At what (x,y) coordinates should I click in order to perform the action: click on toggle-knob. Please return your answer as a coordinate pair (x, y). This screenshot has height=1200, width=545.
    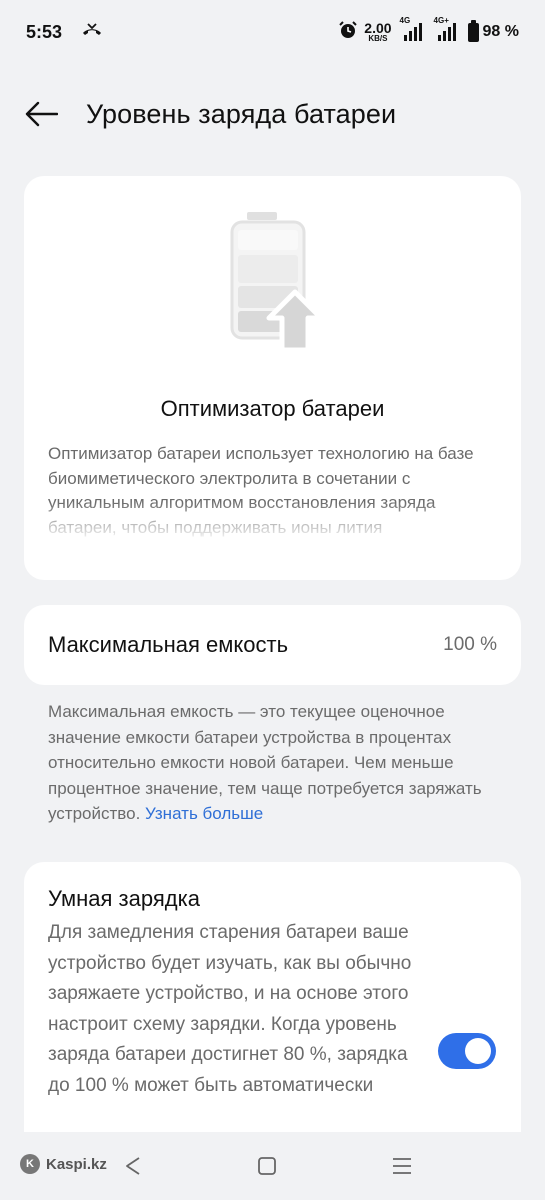
    Looking at the image, I should click on (478, 1051).